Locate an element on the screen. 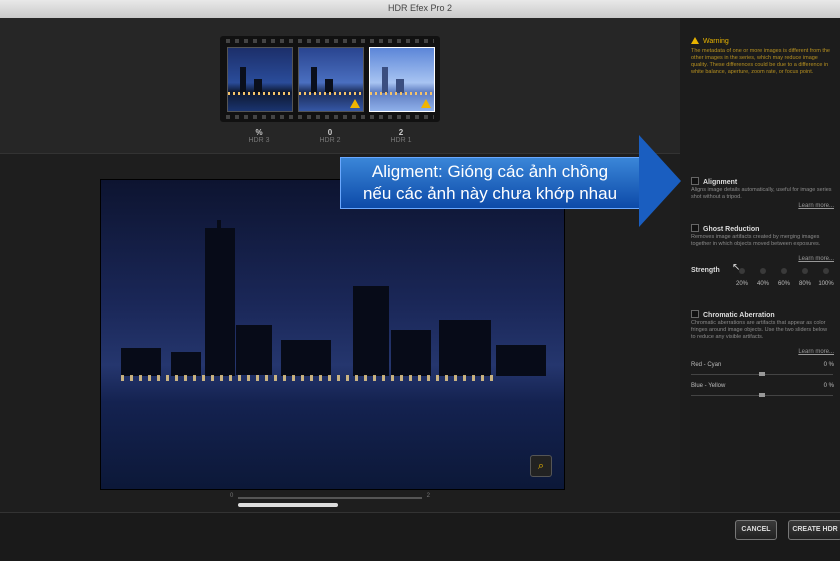  blue-yellow-value: 0 % is located at coordinates (828, 386).